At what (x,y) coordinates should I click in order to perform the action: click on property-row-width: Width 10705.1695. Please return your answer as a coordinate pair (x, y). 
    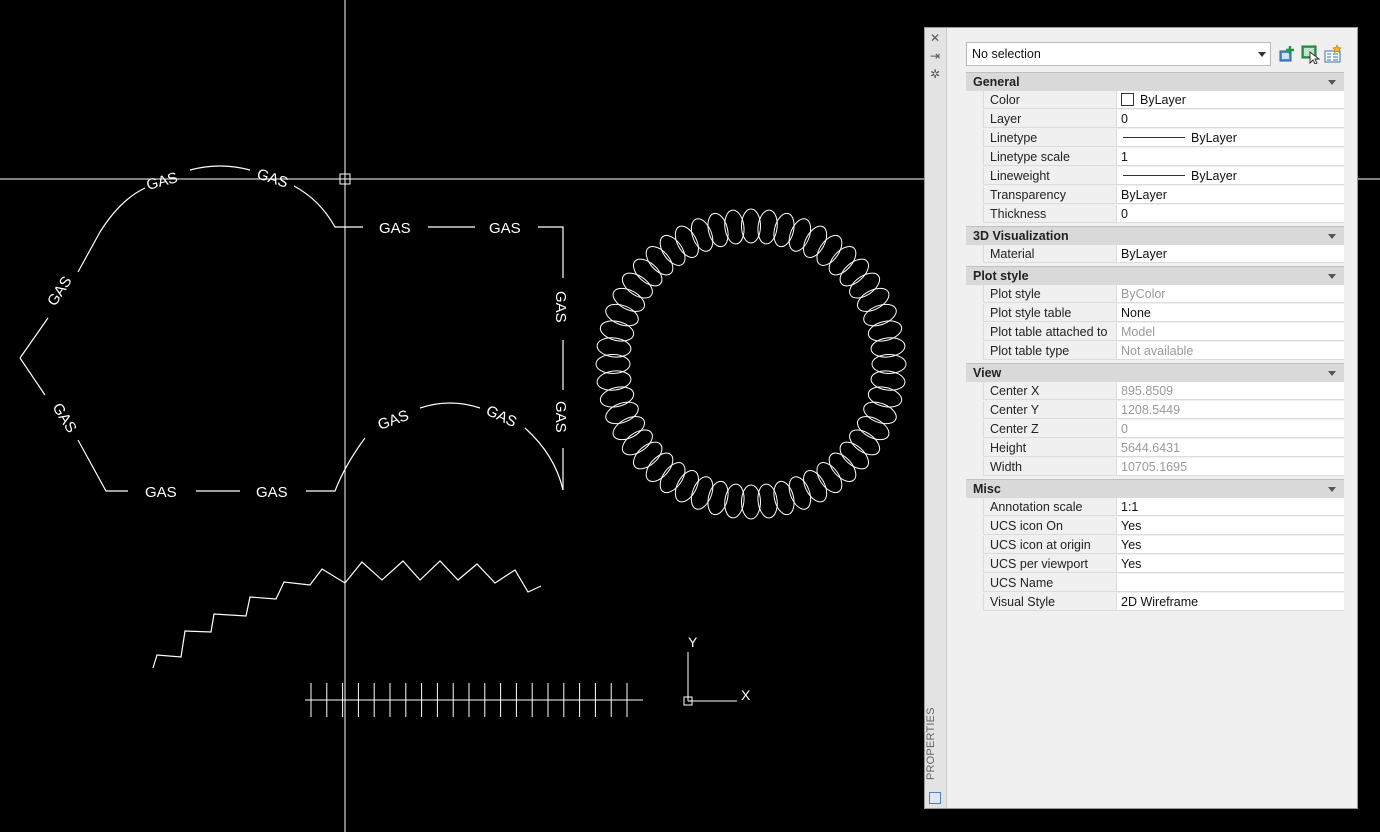
    Looking at the image, I should click on (1155, 467).